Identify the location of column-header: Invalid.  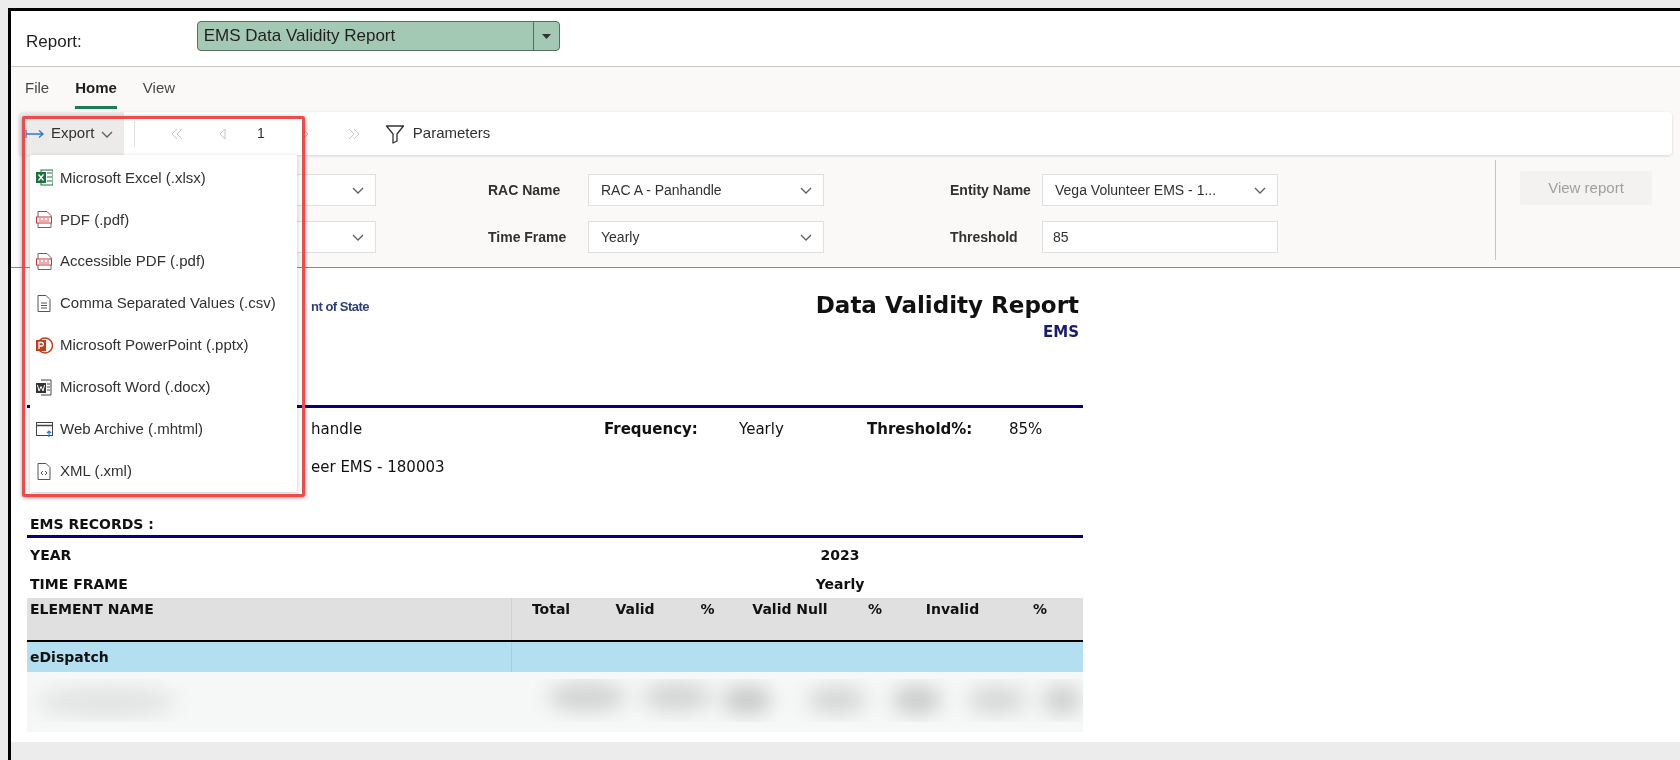
(952, 609).